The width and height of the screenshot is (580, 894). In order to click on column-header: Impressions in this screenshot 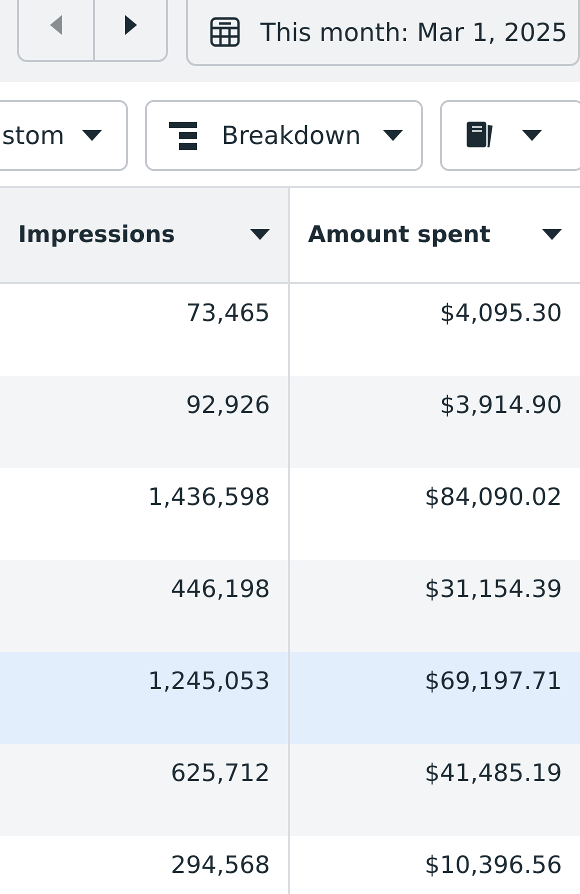, I will do `click(145, 236)`.